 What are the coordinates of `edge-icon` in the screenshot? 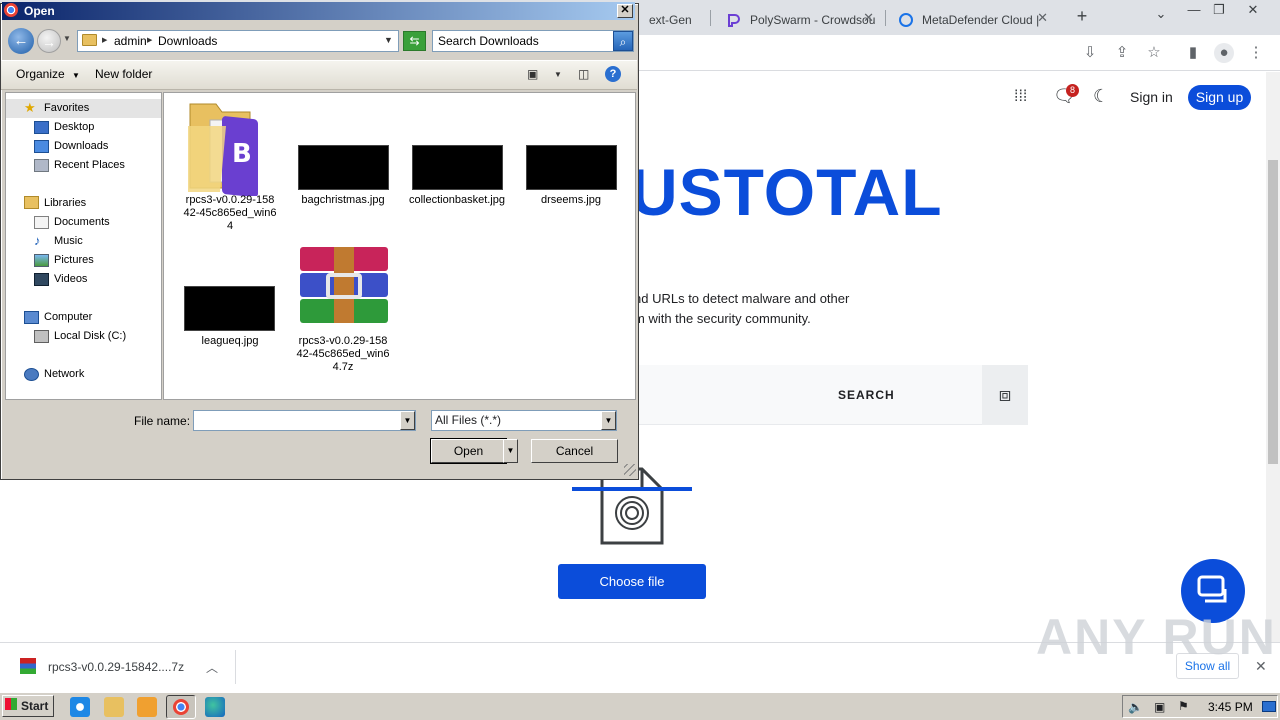 It's located at (215, 707).